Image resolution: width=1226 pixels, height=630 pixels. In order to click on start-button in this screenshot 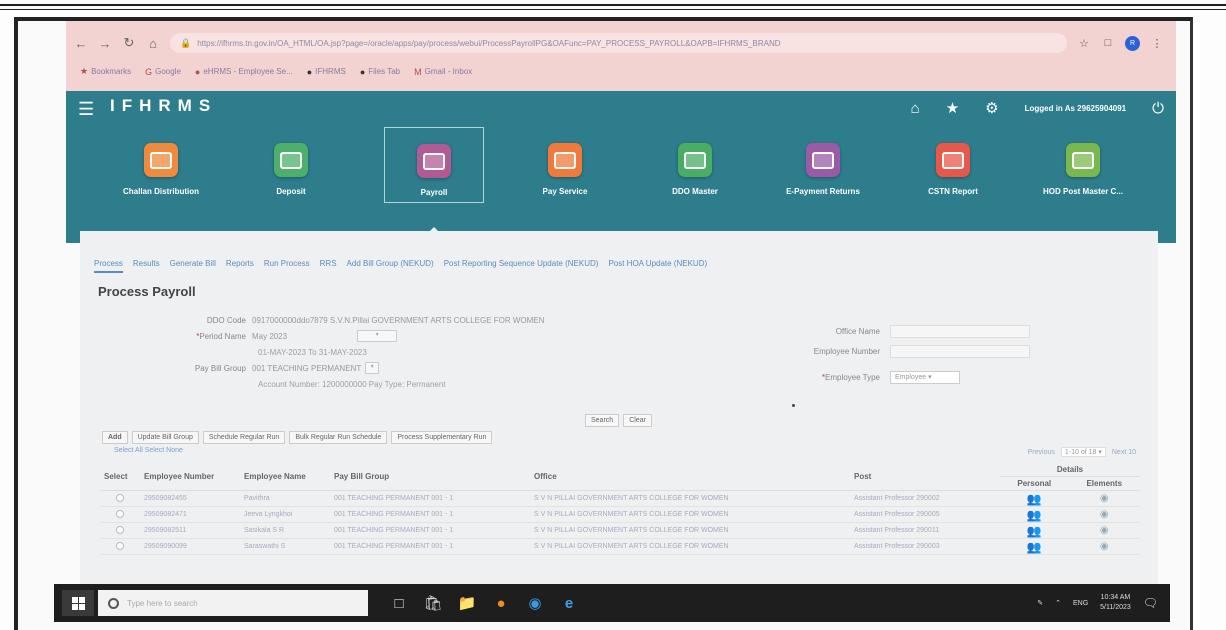, I will do `click(78, 603)`.